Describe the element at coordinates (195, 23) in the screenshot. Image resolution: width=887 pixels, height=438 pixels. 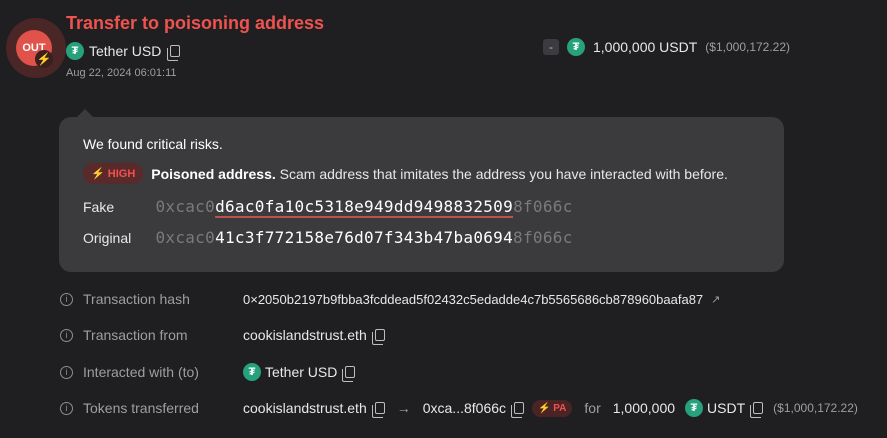
I see `page-title: Transfer to poisoning address` at that location.